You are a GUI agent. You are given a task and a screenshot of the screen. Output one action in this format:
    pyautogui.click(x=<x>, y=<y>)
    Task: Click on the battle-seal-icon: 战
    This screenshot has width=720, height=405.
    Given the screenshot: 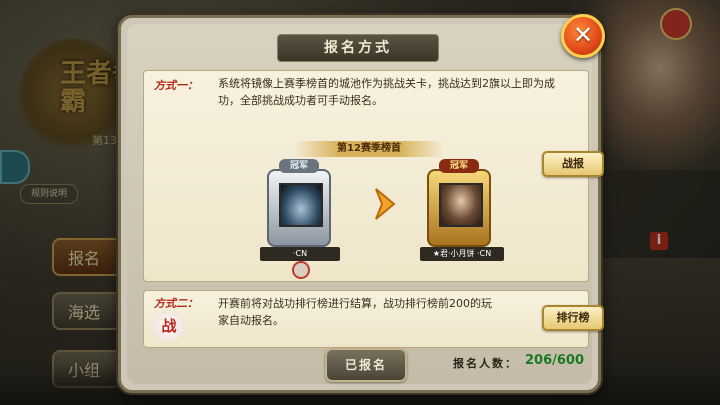 What is the action you would take?
    pyautogui.click(x=169, y=326)
    